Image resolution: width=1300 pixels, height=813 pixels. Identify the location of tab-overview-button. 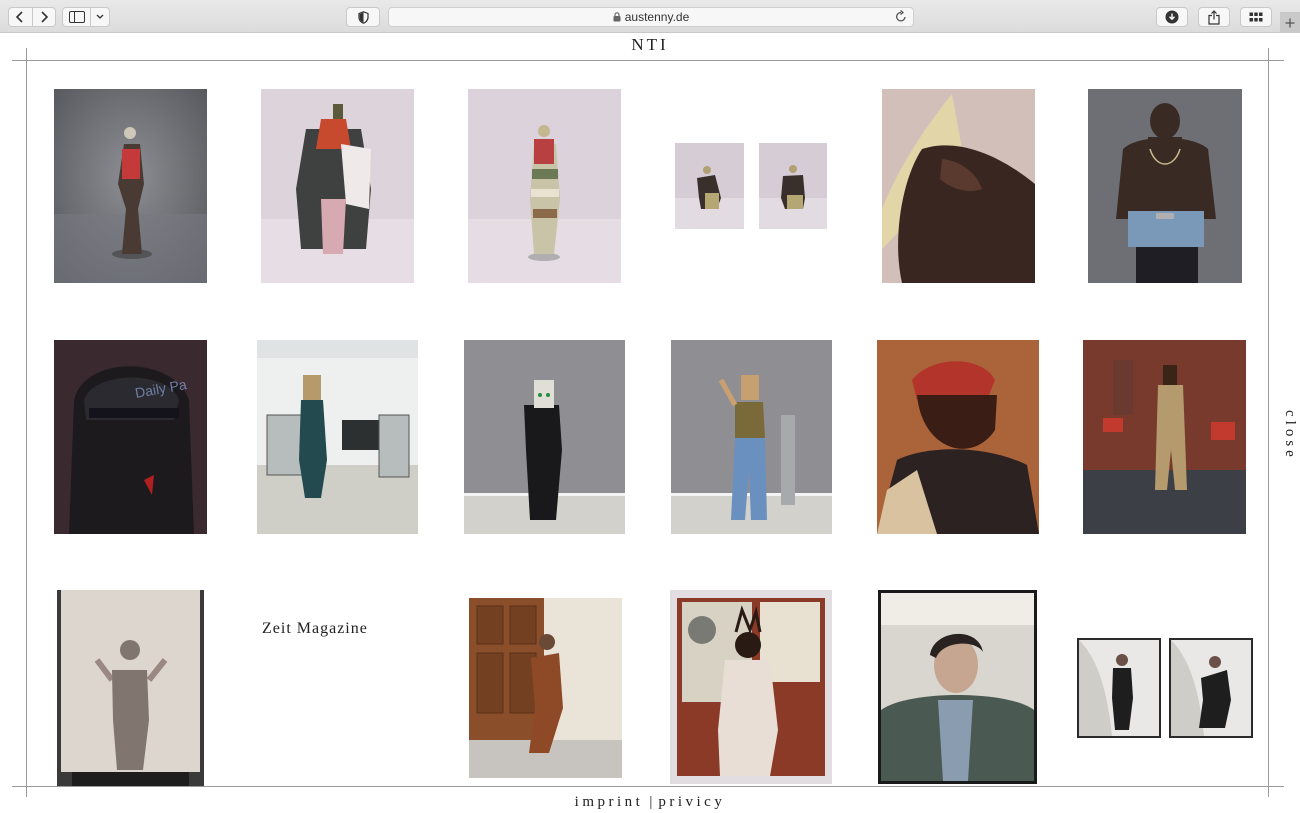
(1256, 17).